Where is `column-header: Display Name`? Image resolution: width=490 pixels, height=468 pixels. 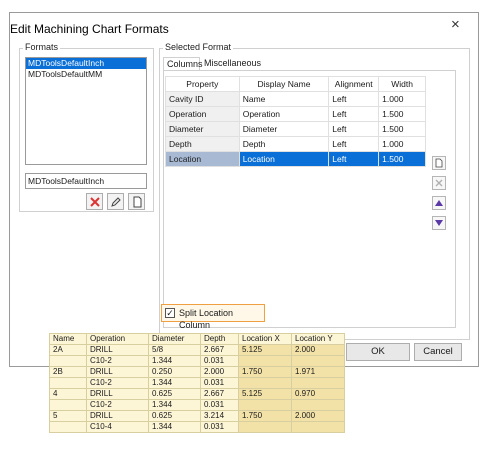
column-header: Display Name is located at coordinates (284, 84).